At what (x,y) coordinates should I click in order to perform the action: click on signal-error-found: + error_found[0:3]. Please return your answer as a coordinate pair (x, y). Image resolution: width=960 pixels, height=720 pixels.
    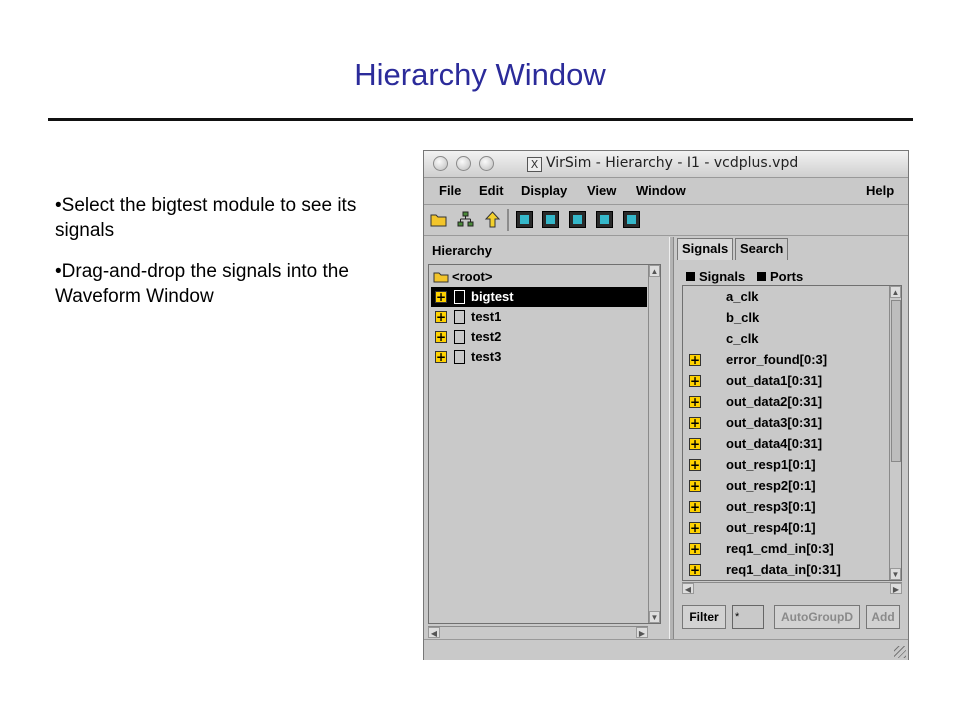
    Looking at the image, I should click on (783, 359).